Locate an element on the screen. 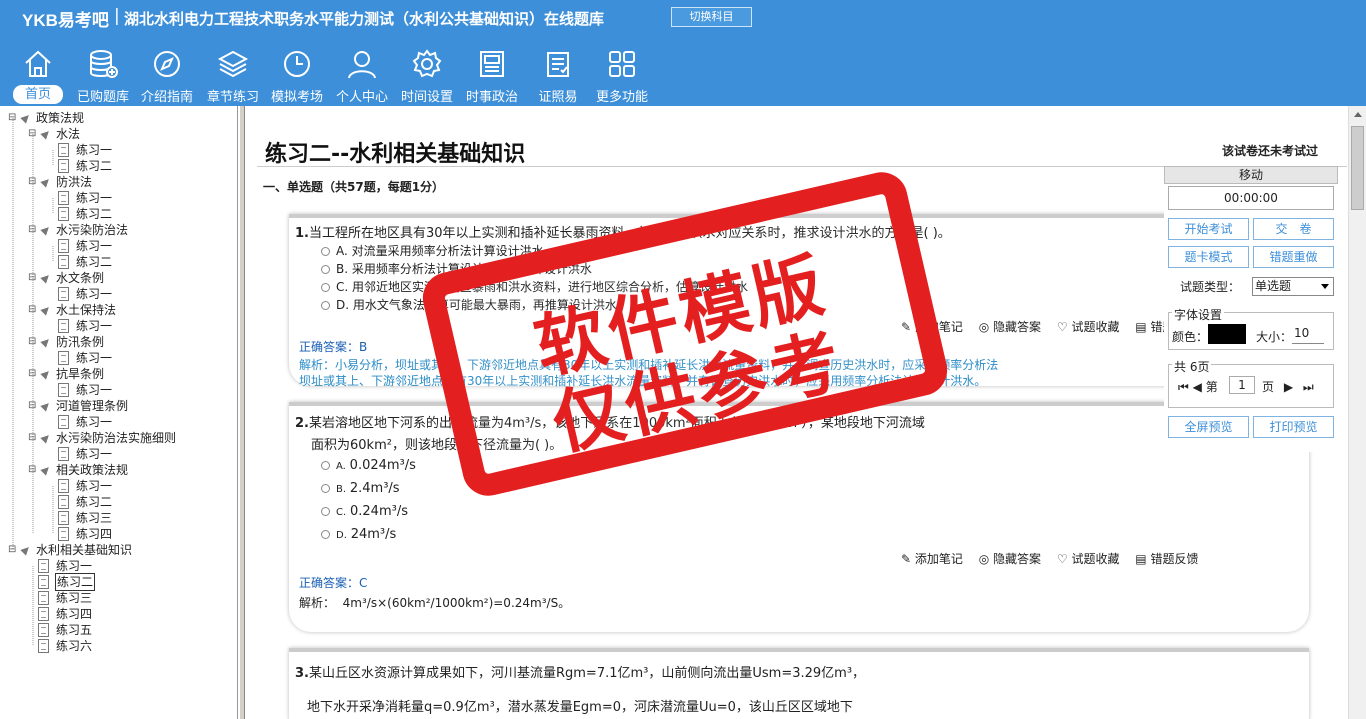  prev-page-icon: ◀ is located at coordinates (1197, 387).